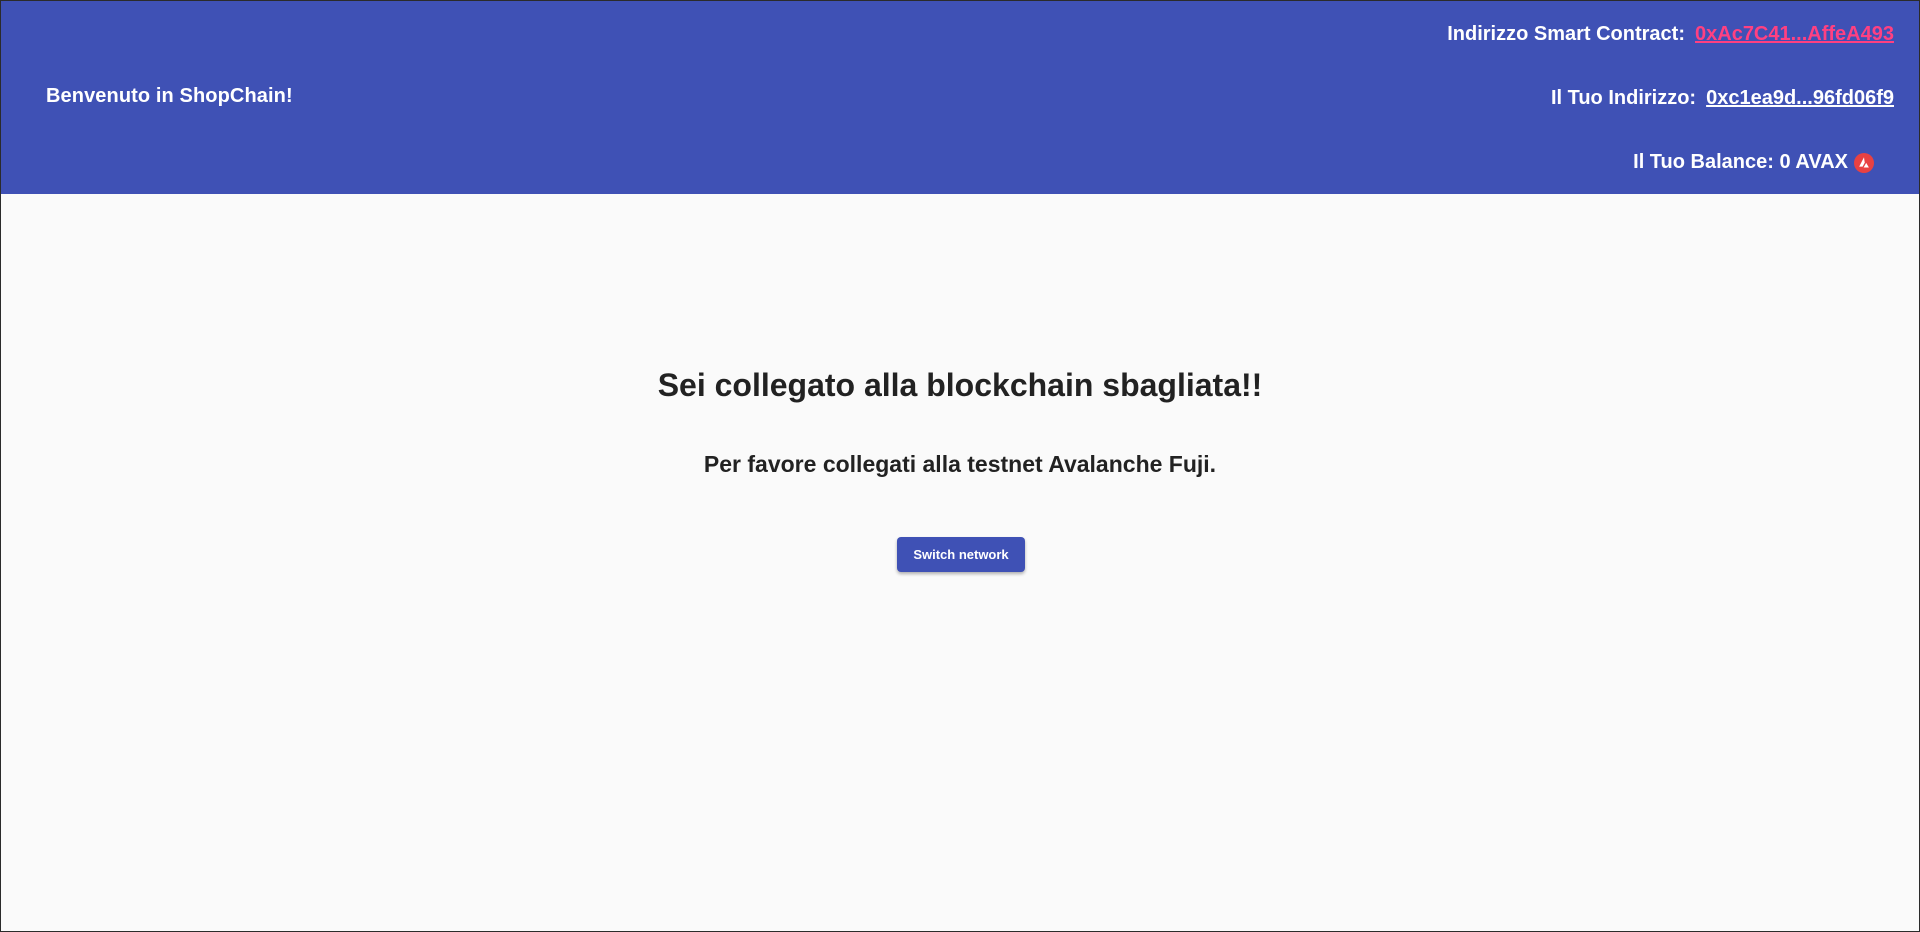  I want to click on user-address-row: Il Tuo Indirizzo: 0xc1ea9d...96fd06f9, so click(1722, 98).